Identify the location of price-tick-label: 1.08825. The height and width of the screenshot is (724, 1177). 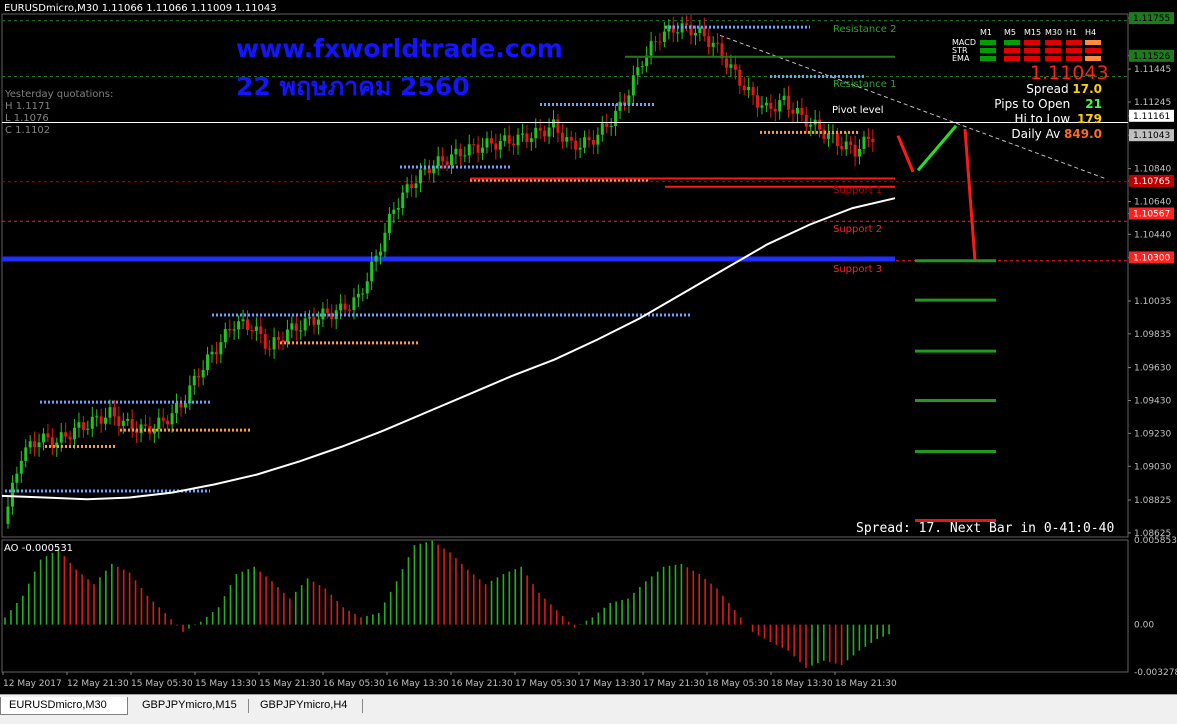
(1152, 501).